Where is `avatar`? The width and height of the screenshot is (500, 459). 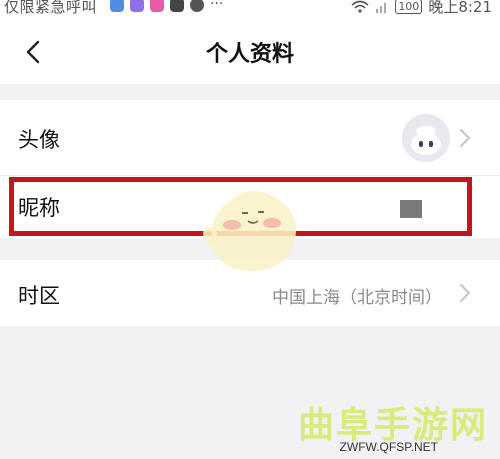 avatar is located at coordinates (426, 138).